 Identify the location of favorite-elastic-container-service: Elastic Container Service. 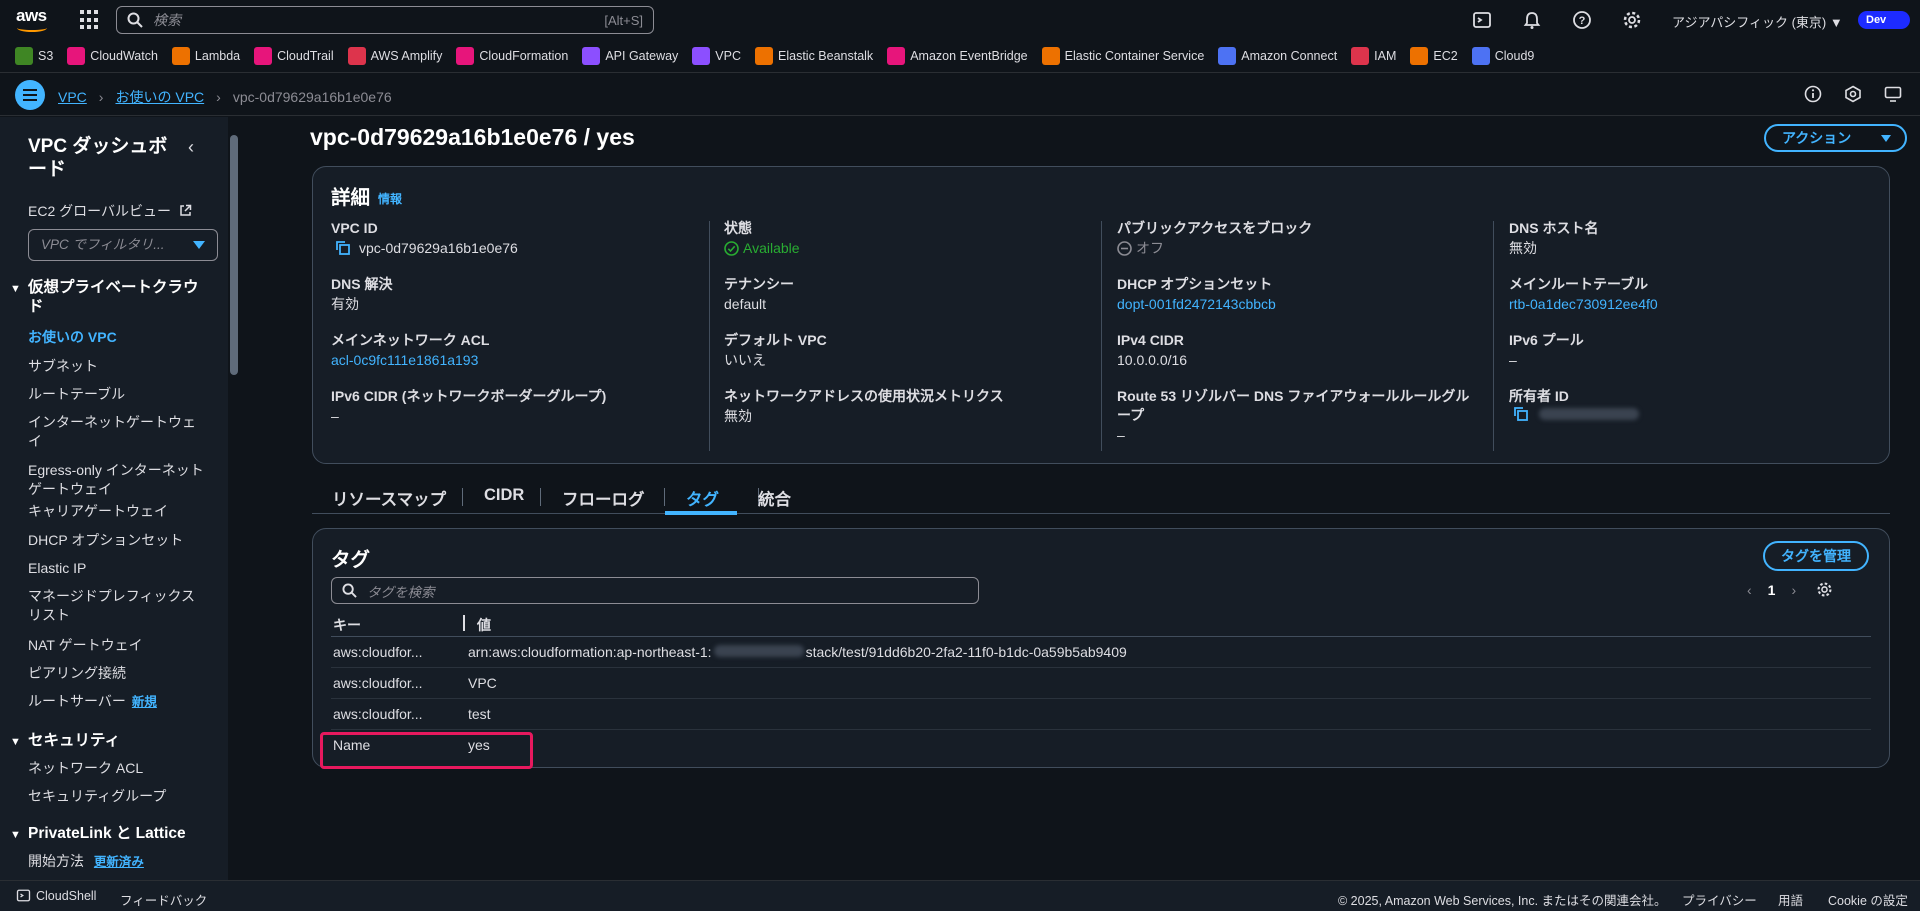
(1122, 56).